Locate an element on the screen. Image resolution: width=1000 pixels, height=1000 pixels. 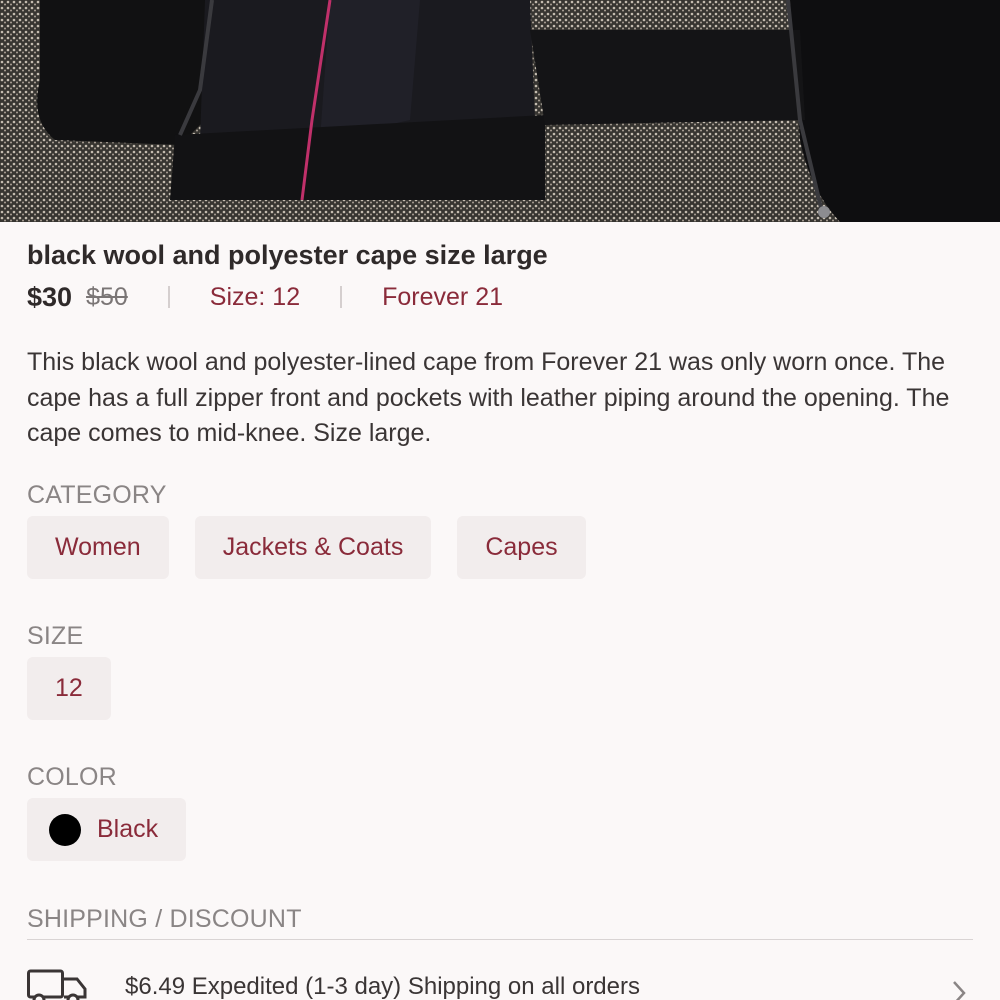
category-chip-capes: Capes is located at coordinates (521, 547).